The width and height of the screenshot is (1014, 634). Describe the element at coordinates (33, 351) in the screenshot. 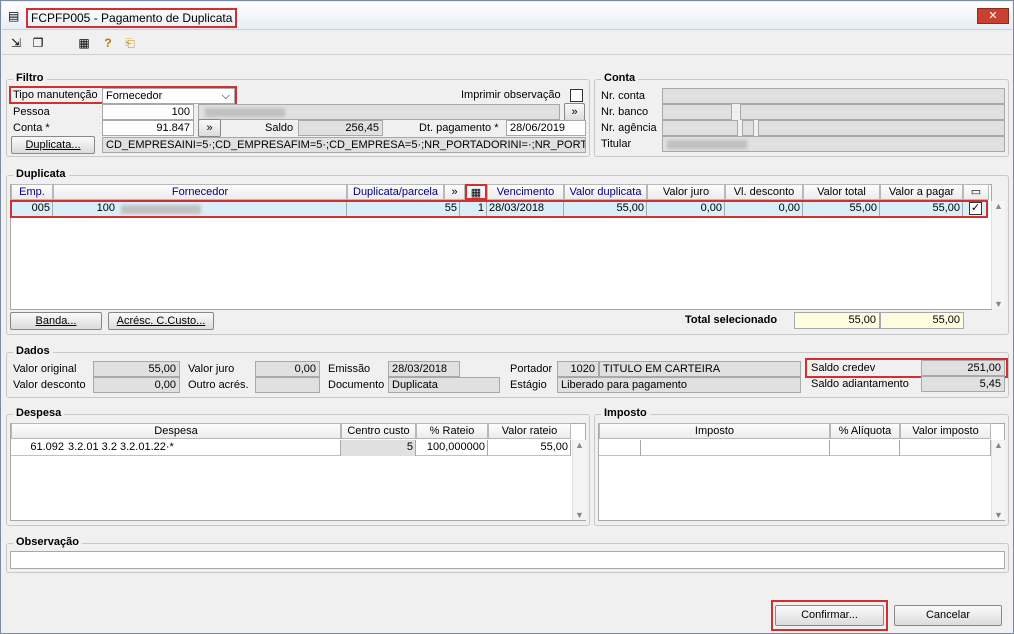

I see `dados-title: Dados` at that location.